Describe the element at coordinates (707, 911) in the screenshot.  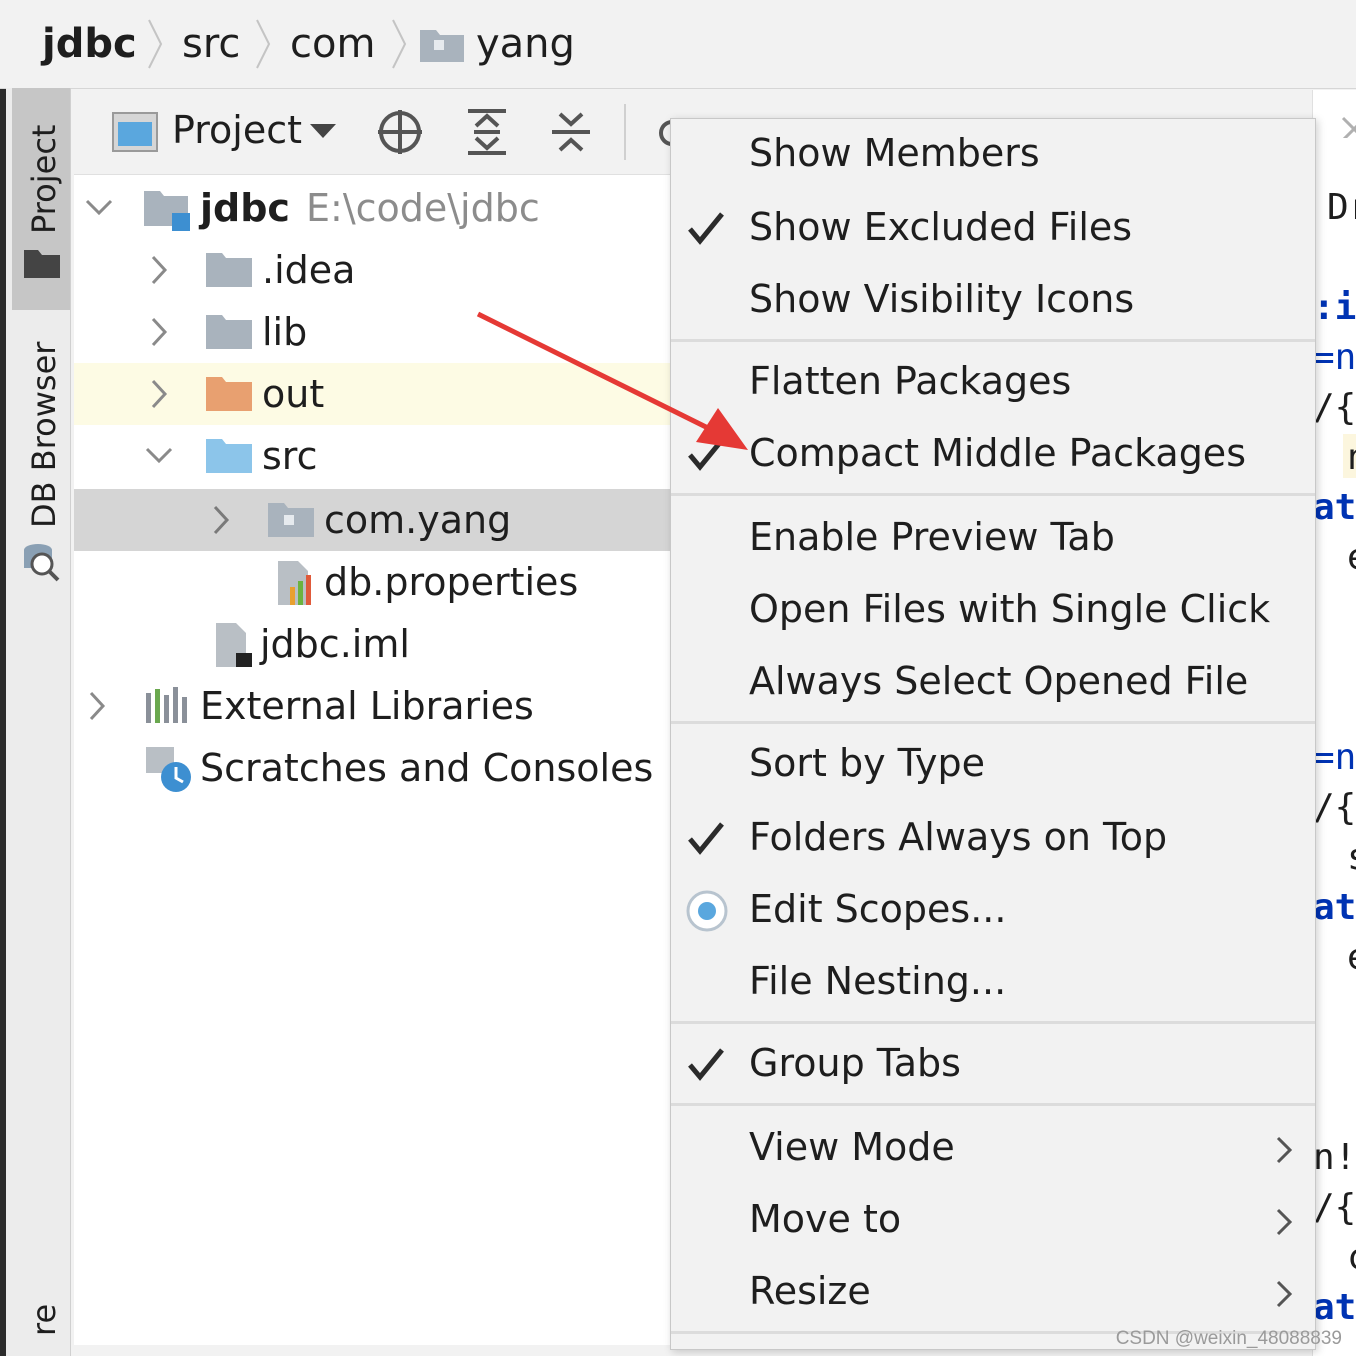
I see `scope-radio-icon` at that location.